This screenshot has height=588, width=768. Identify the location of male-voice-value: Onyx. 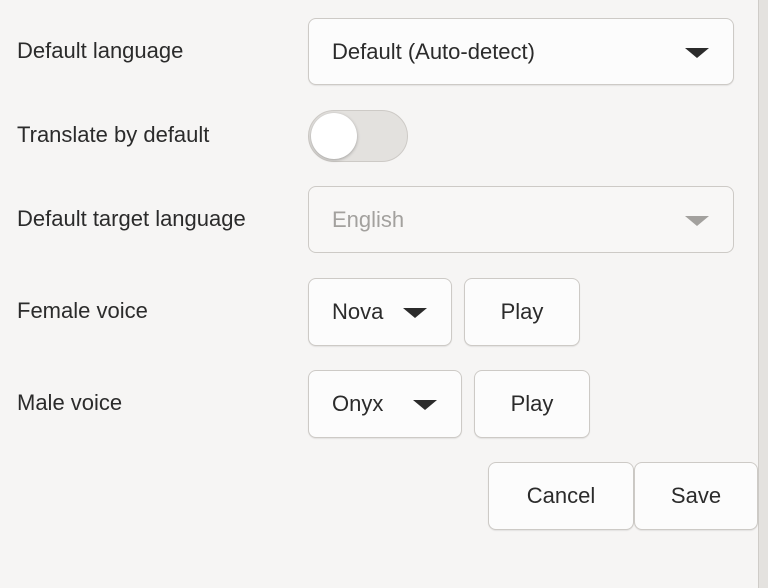
(358, 403).